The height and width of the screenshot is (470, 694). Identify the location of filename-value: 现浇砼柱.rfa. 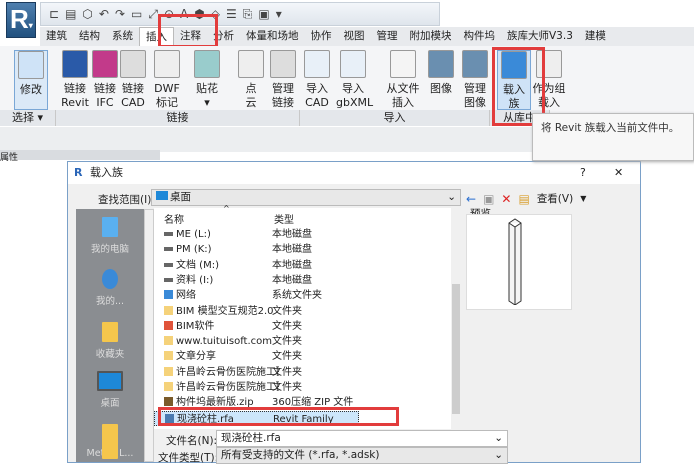
(251, 438).